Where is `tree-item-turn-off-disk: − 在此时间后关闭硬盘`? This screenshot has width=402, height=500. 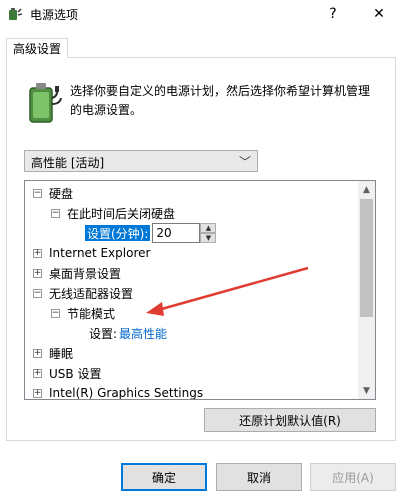
tree-item-turn-off-disk: − 在此时间后关闭硬盘 is located at coordinates (113, 213).